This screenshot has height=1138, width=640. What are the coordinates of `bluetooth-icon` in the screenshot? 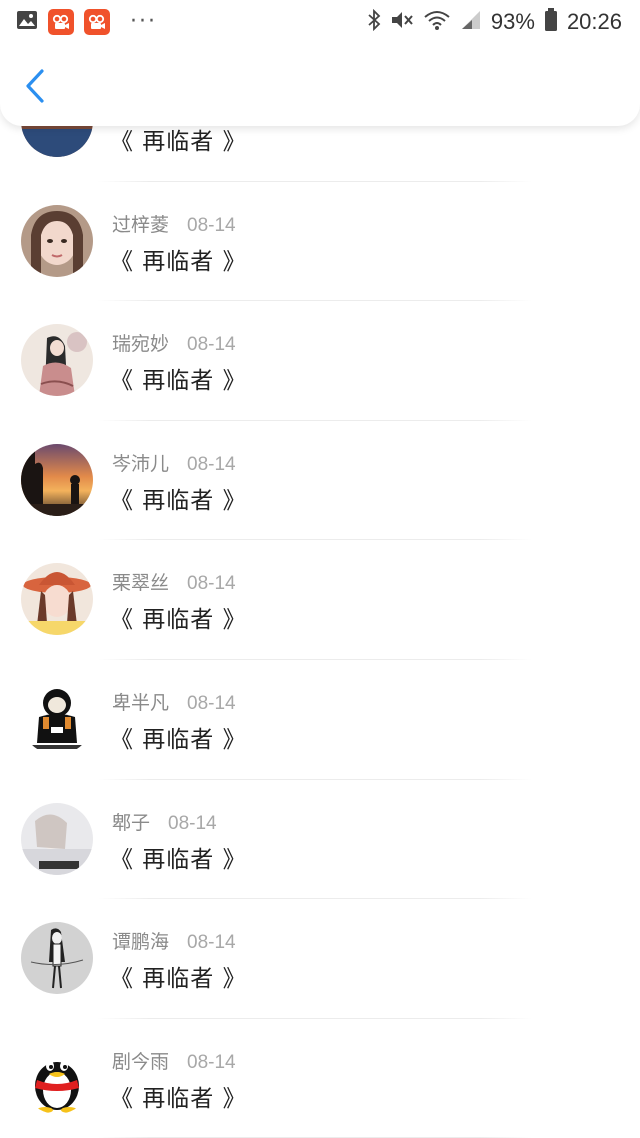 It's located at (374, 21).